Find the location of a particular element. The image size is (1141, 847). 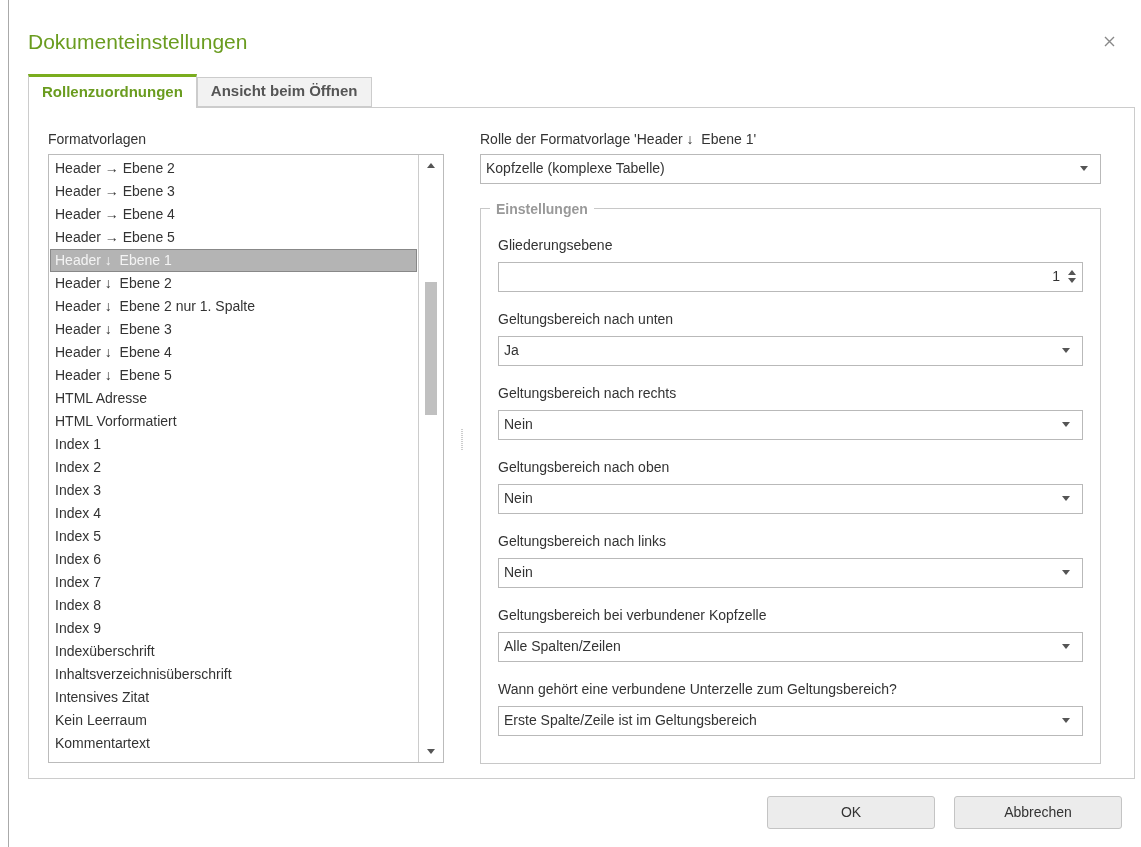

list-item: Kein Leerraum is located at coordinates (233, 720).